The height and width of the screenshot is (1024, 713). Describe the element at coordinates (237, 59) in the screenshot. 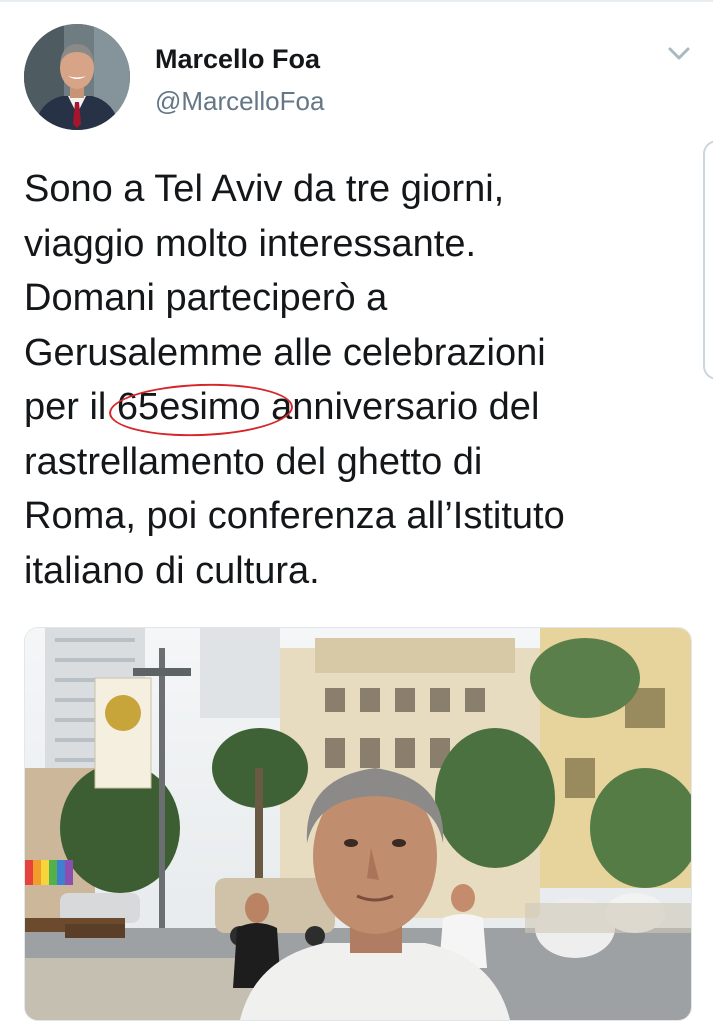

I see `author-display-name: Marcello Foa` at that location.